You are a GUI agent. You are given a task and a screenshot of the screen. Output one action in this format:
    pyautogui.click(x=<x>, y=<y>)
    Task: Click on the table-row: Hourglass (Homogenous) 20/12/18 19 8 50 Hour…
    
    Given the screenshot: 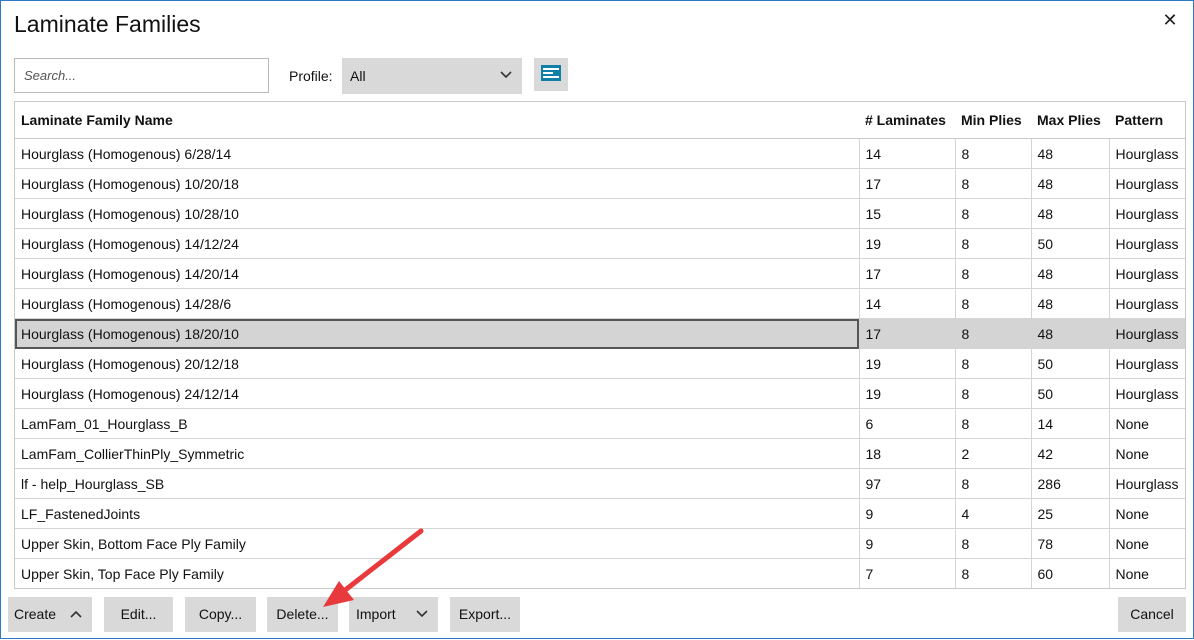 What is the action you would take?
    pyautogui.click(x=600, y=363)
    